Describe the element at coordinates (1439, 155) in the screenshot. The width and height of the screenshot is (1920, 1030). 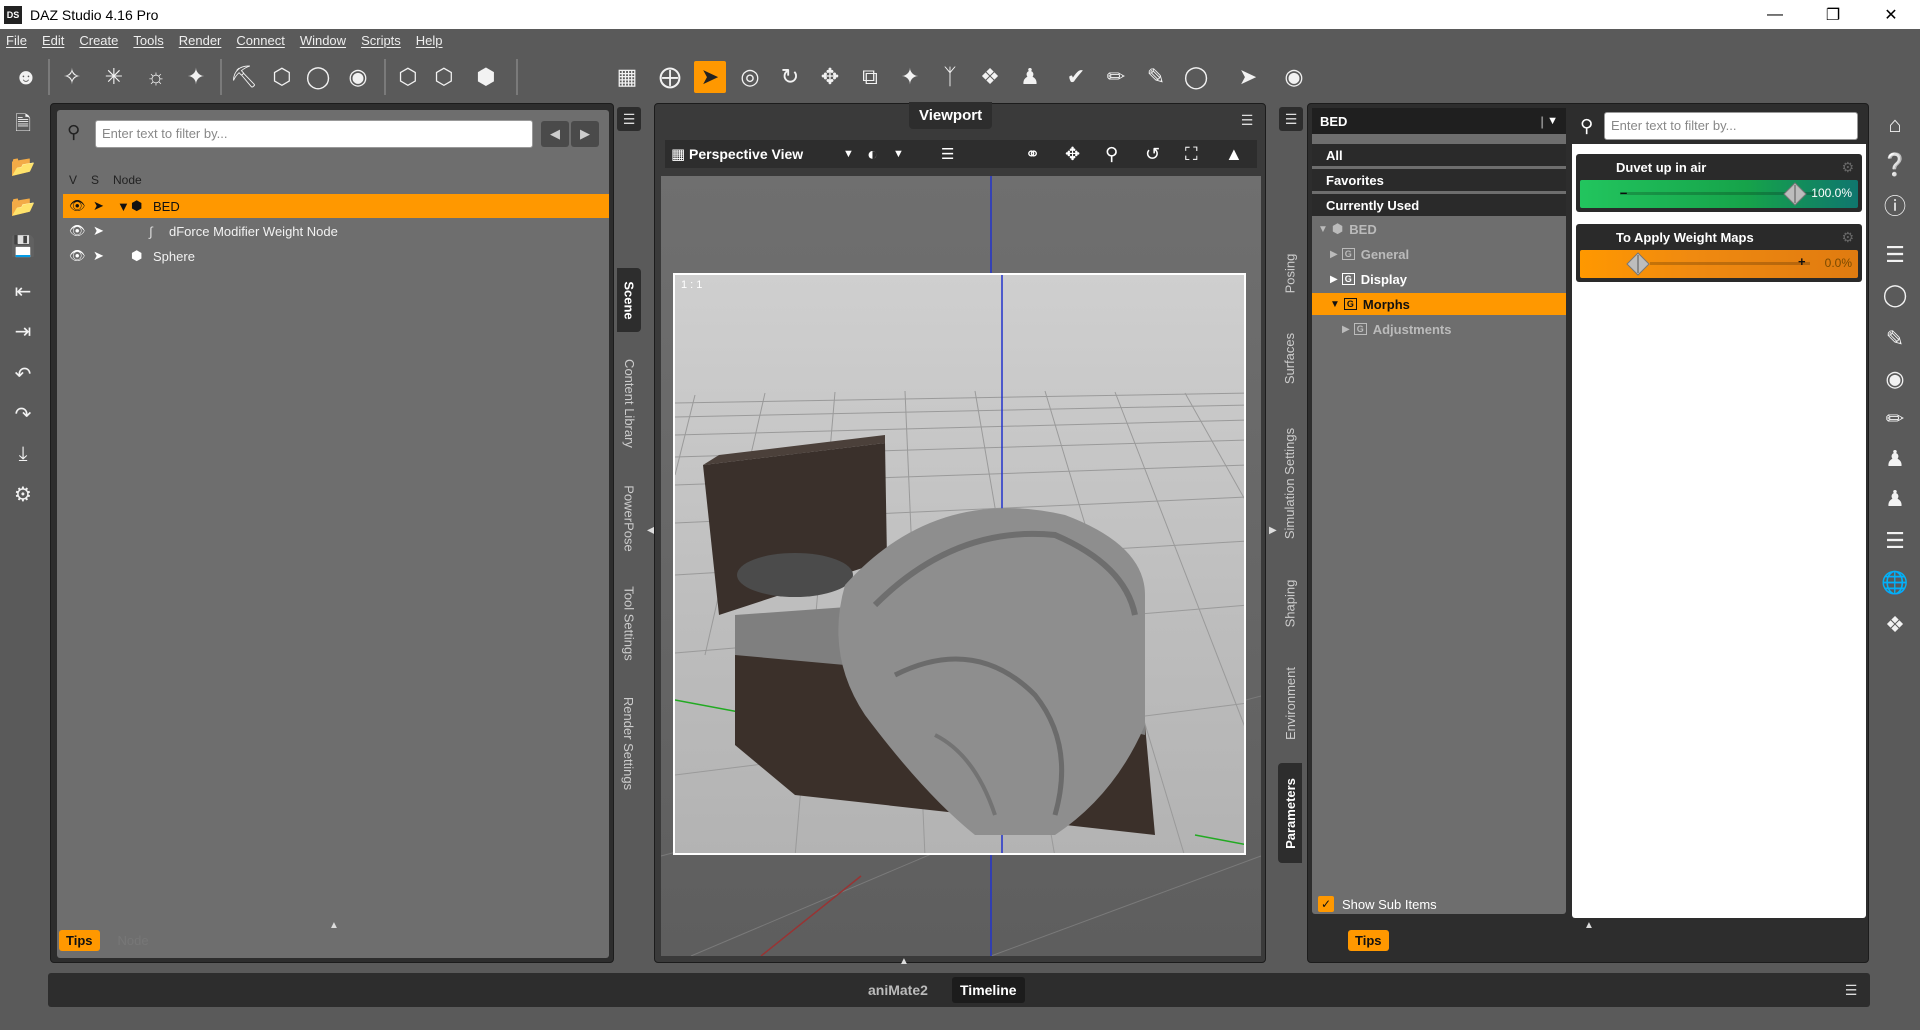
I see `filter-all: All` at that location.